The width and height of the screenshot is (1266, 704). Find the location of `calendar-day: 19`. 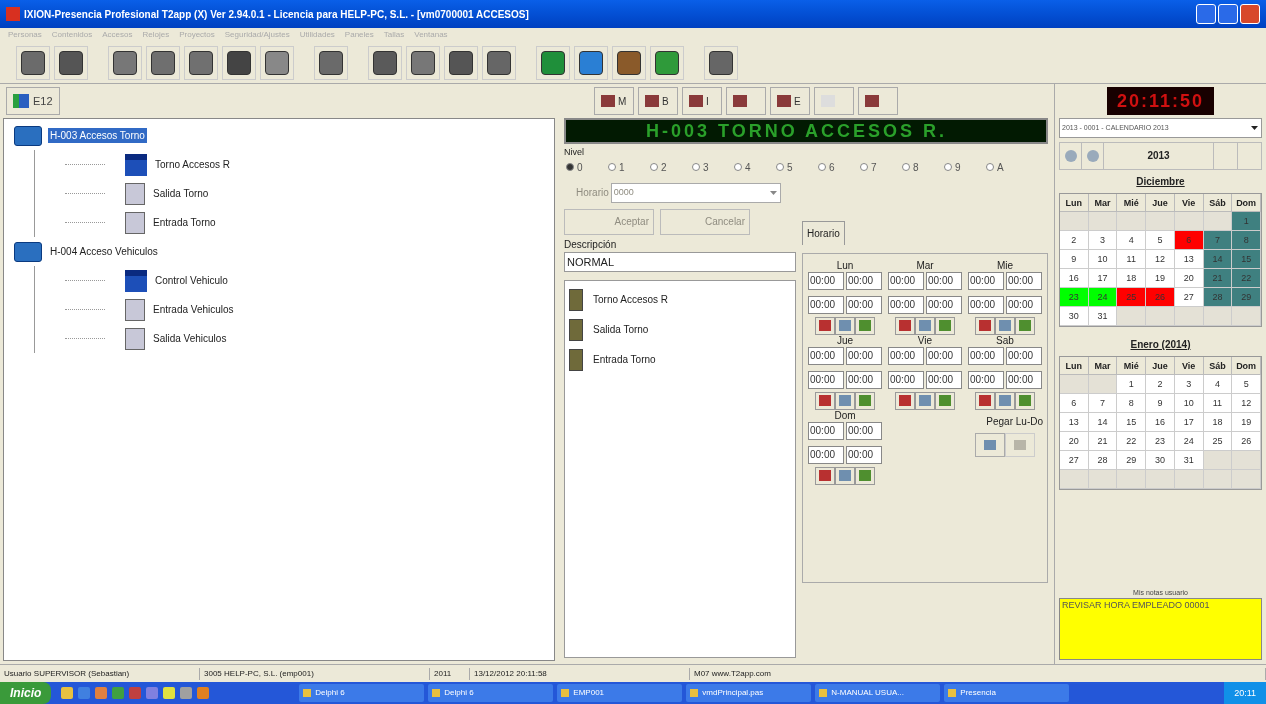

calendar-day: 19 is located at coordinates (1246, 422).